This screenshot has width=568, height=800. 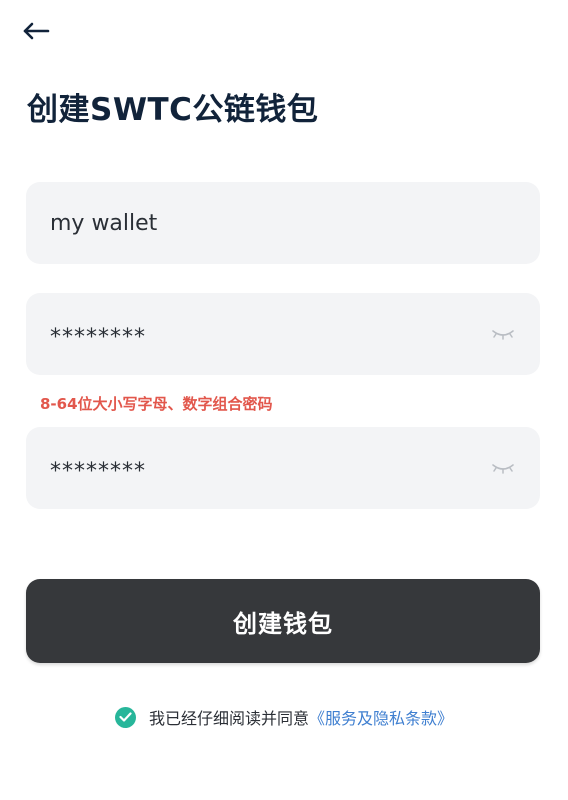 I want to click on agreement-row: 我已经仔细阅读并同意 《服务及隐私条款》, so click(x=284, y=717).